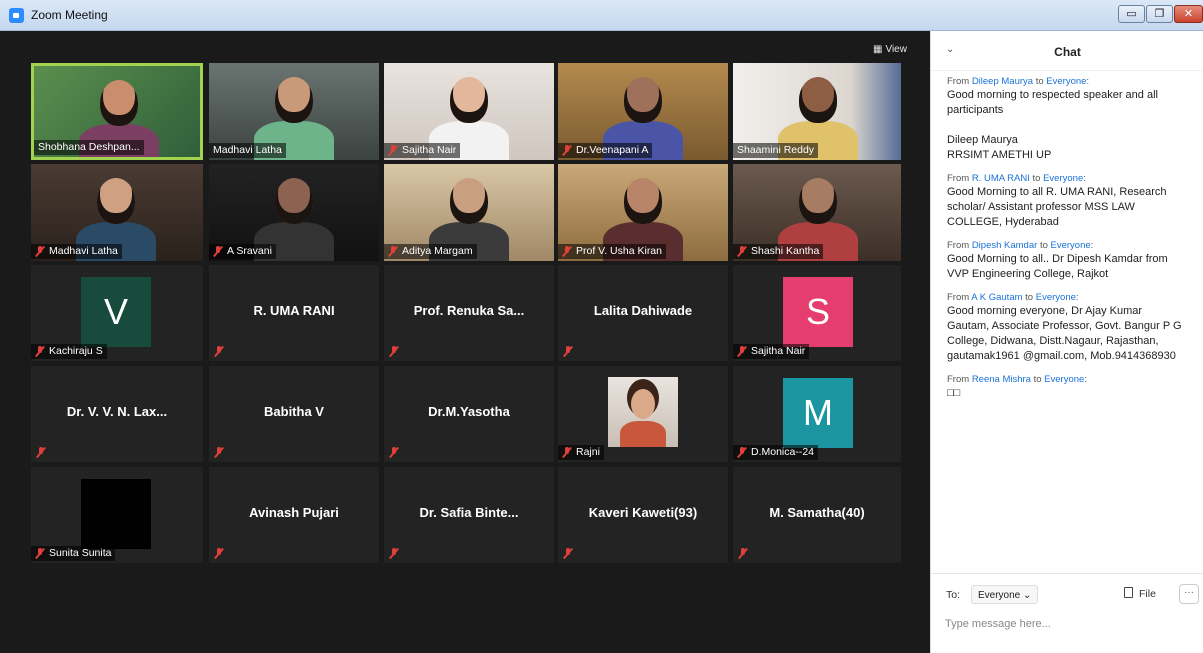 Image resolution: width=1203 pixels, height=653 pixels. What do you see at coordinates (643, 515) in the screenshot?
I see `participant-tile: Kaveri Kaweti(93)` at bounding box center [643, 515].